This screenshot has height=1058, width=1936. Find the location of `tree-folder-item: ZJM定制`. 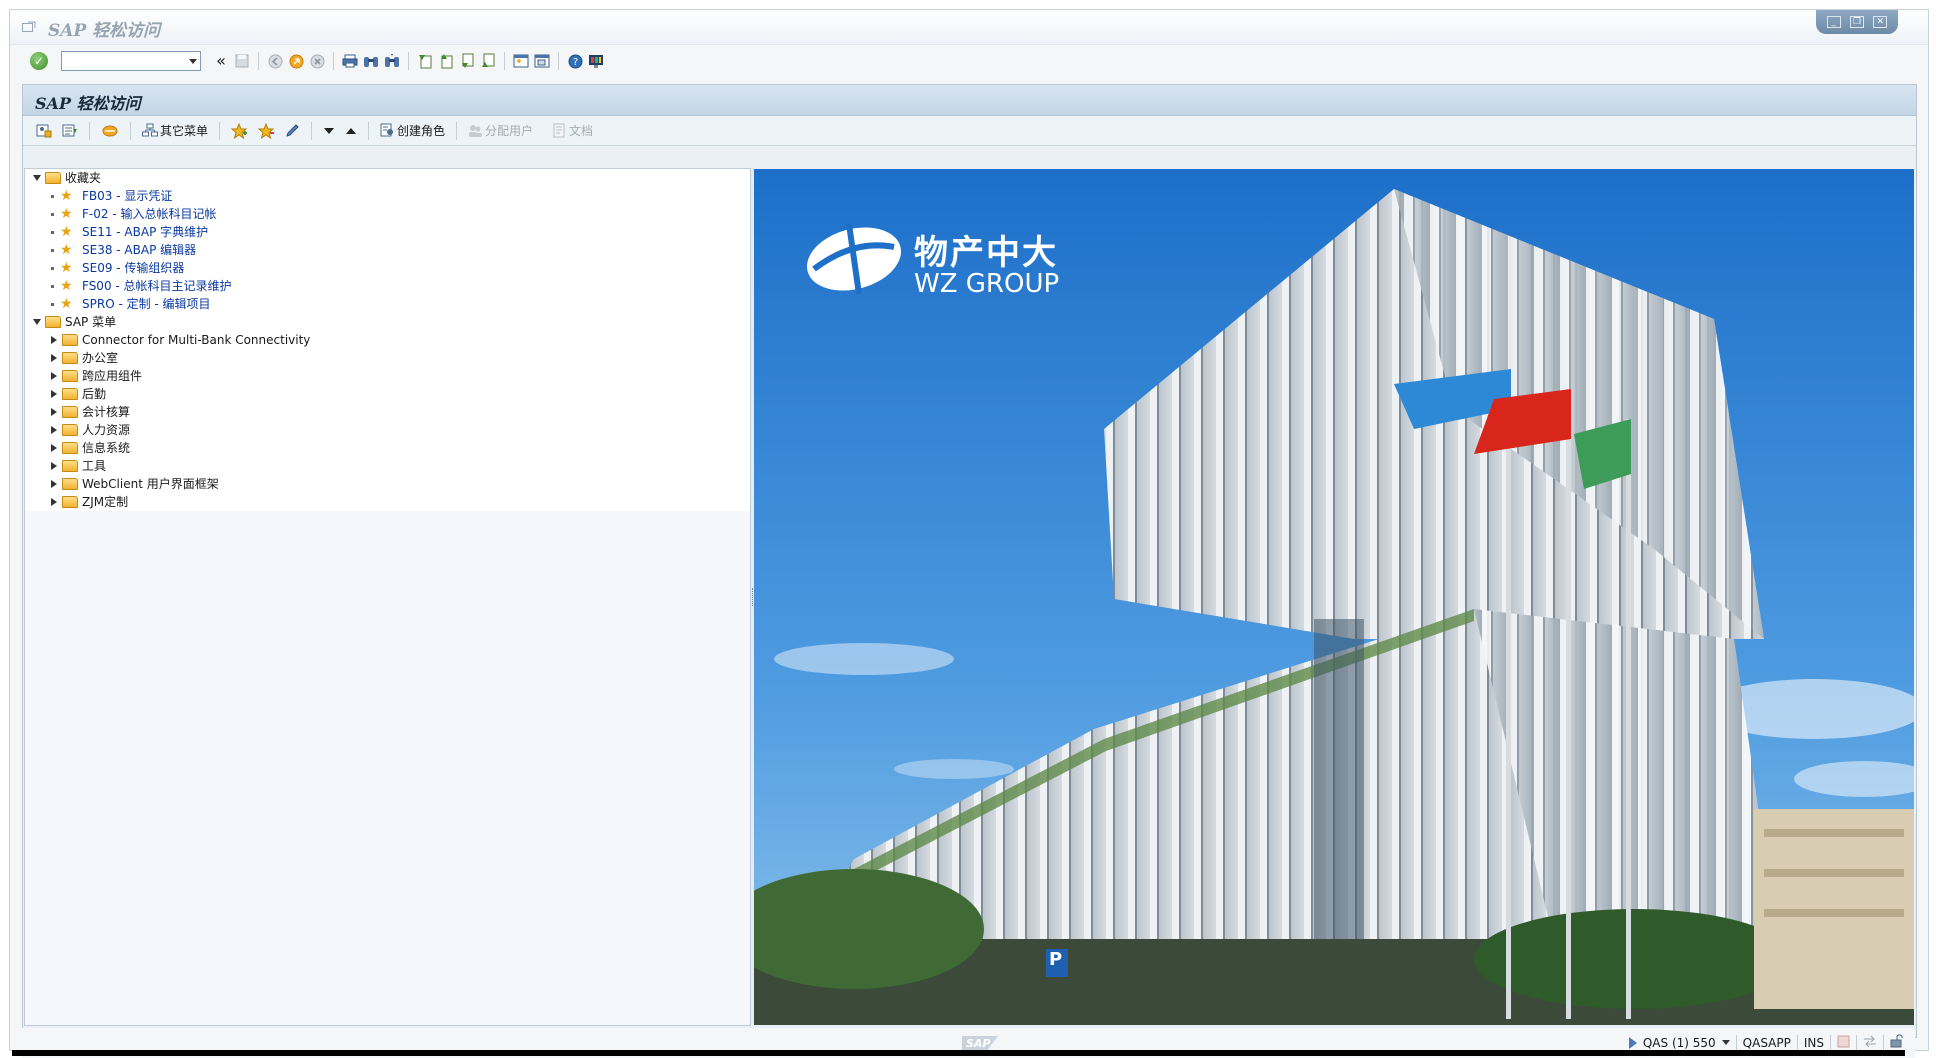

tree-folder-item: ZJM定制 is located at coordinates (387, 502).